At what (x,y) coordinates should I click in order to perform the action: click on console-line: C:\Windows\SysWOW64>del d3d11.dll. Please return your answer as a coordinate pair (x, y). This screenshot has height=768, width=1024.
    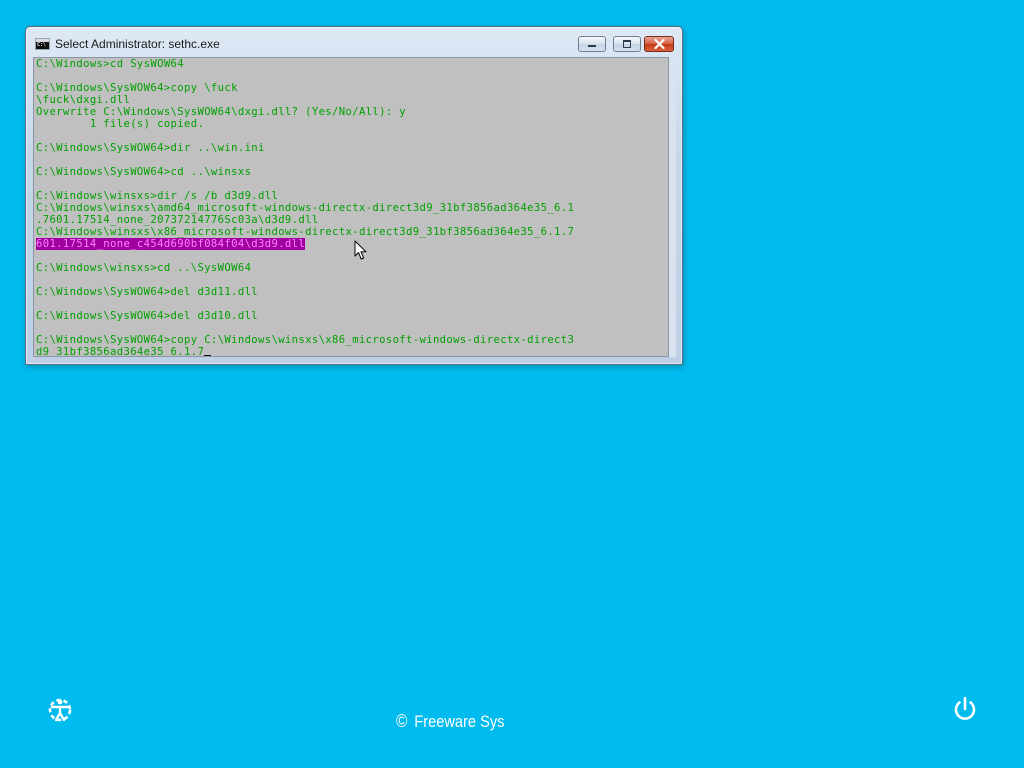
    Looking at the image, I should click on (305, 292).